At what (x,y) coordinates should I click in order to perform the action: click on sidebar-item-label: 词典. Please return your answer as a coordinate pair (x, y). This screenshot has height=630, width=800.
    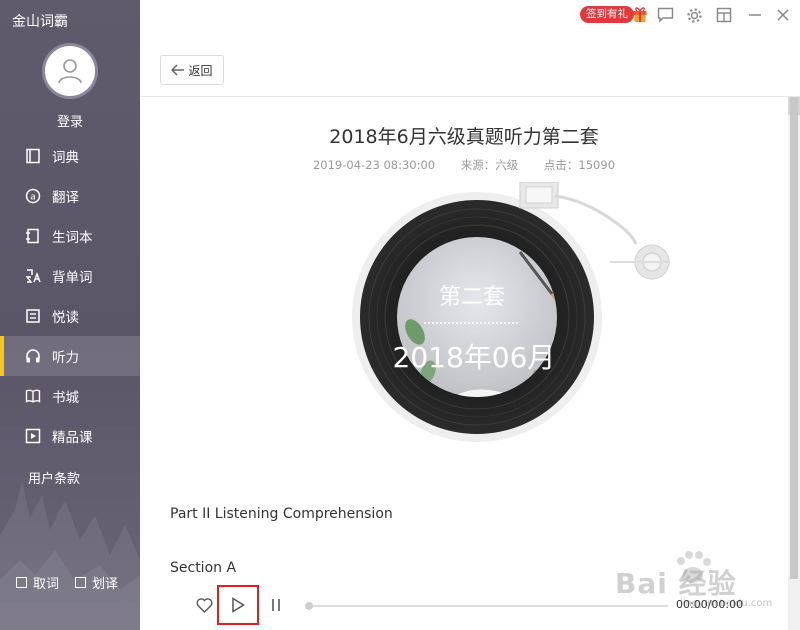
    Looking at the image, I should click on (65, 158).